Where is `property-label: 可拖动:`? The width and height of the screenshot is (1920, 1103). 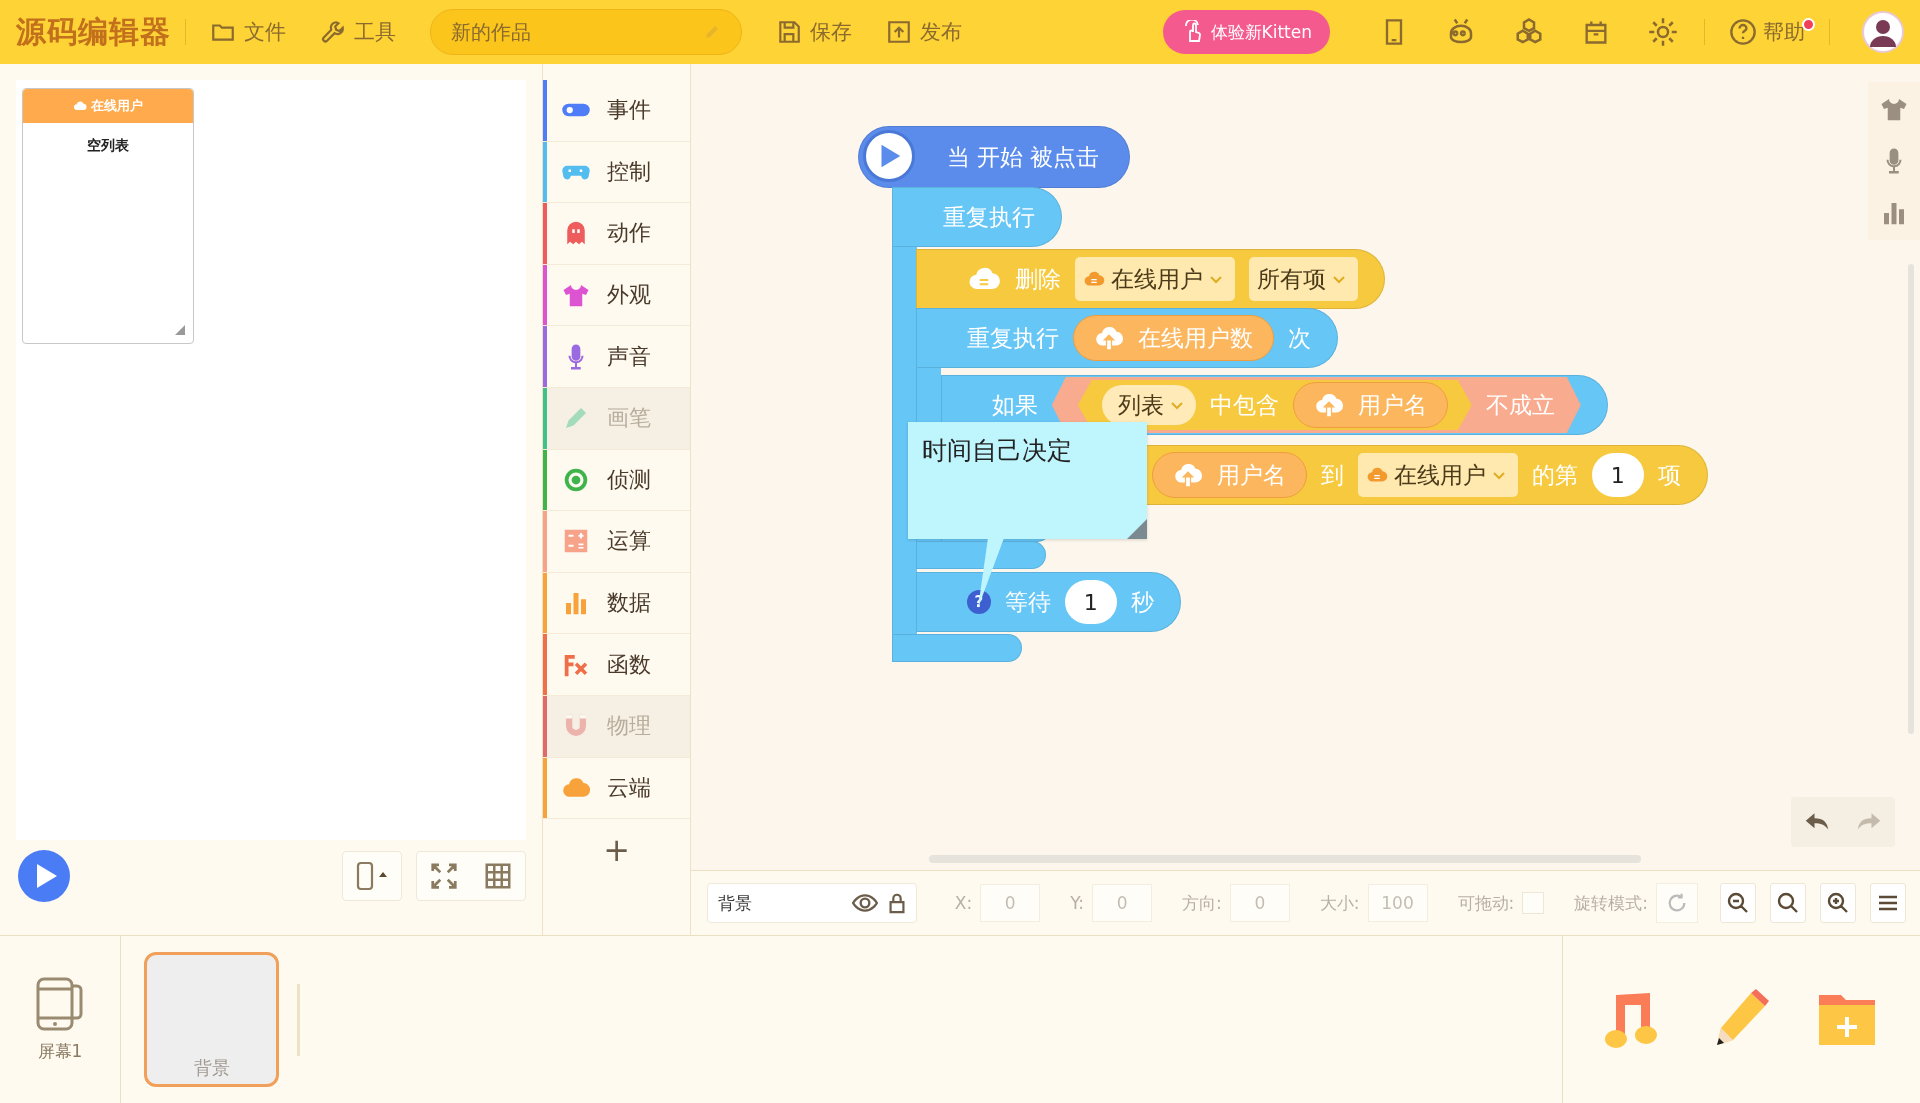 property-label: 可拖动: is located at coordinates (1486, 903).